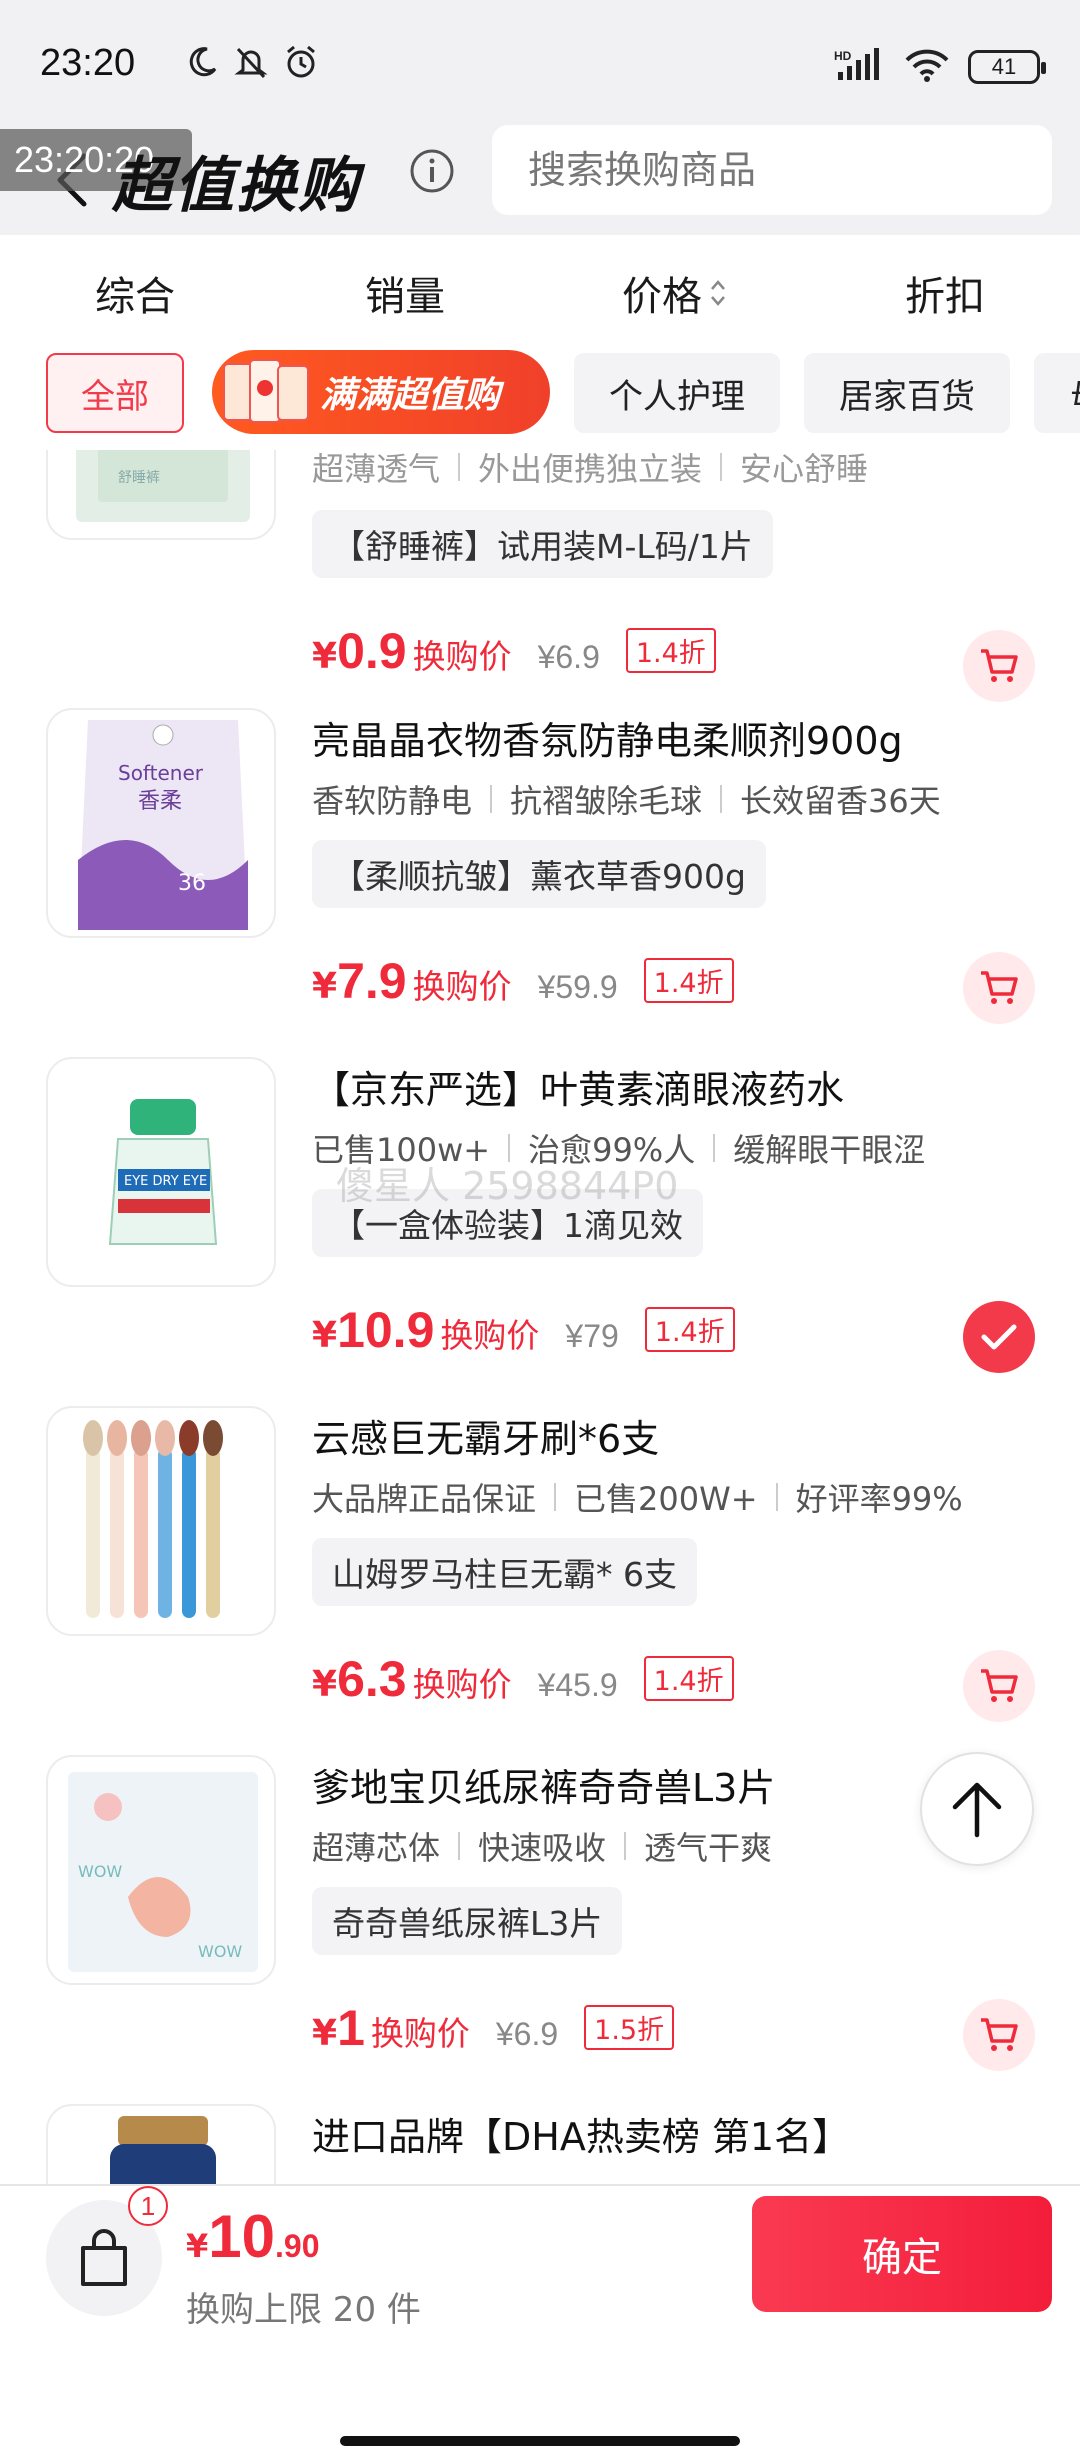 The height and width of the screenshot is (2460, 1080). What do you see at coordinates (540, 2441) in the screenshot?
I see `home-indicator` at bounding box center [540, 2441].